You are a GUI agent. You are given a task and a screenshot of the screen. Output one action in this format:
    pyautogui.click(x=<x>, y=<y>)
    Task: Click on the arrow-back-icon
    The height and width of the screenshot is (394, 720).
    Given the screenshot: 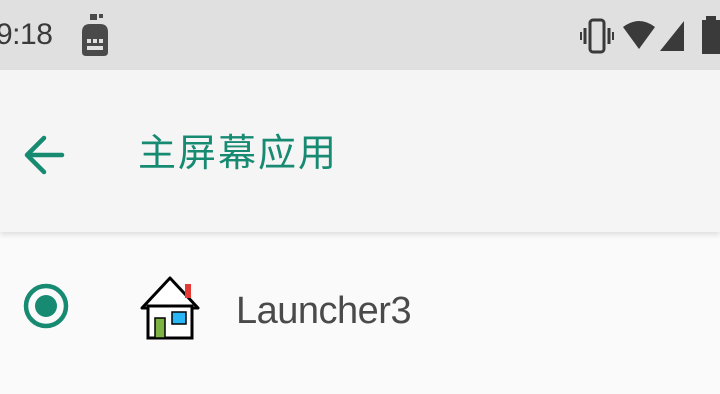 What is the action you would take?
    pyautogui.click(x=44, y=155)
    